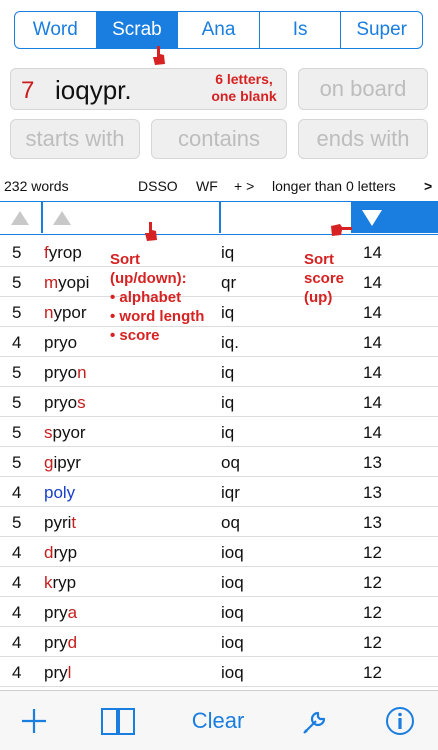 This screenshot has height=750, width=438. Describe the element at coordinates (301, 30) in the screenshot. I see `tab-is: Is` at that location.